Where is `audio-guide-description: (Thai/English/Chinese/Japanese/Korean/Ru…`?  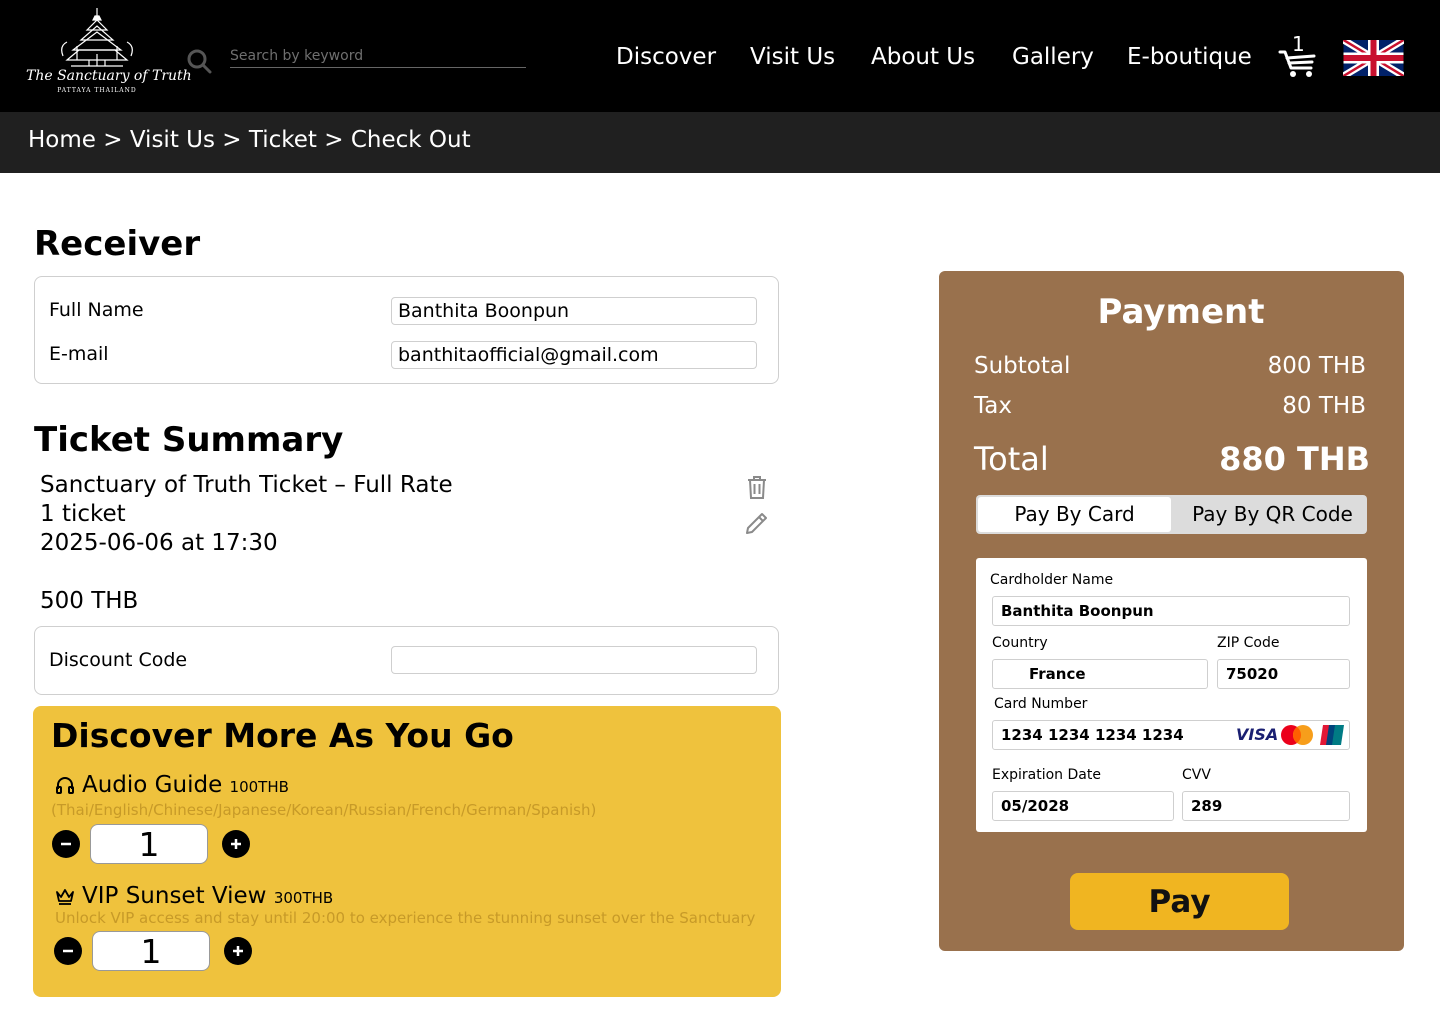
audio-guide-description: (Thai/English/Chinese/Japanese/Korean/Ru… is located at coordinates (324, 810).